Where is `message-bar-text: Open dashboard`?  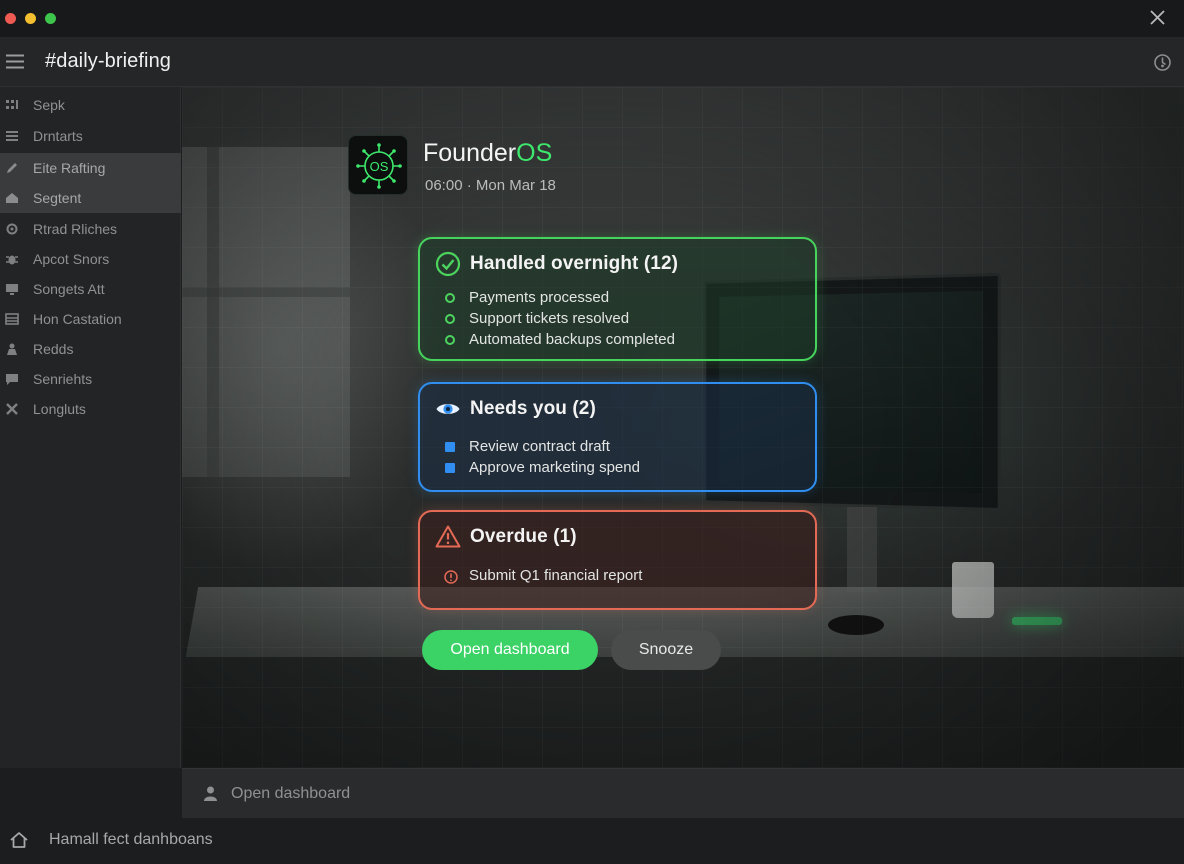 message-bar-text: Open dashboard is located at coordinates (291, 793).